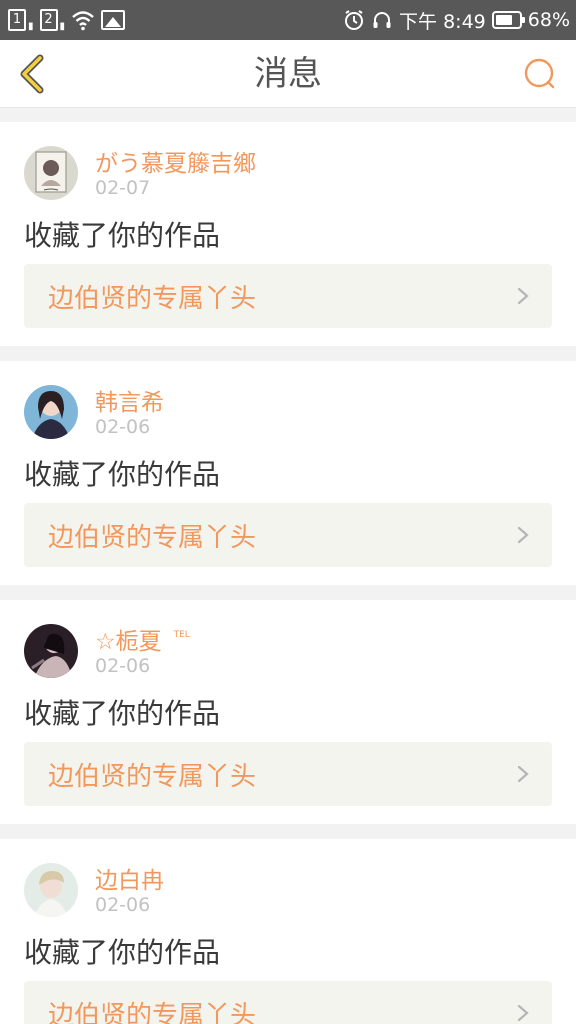 The height and width of the screenshot is (1024, 576). What do you see at coordinates (288, 20) in the screenshot?
I see `status-bar: 1 ▮ 2 ▮ 下午 8:49 68%` at bounding box center [288, 20].